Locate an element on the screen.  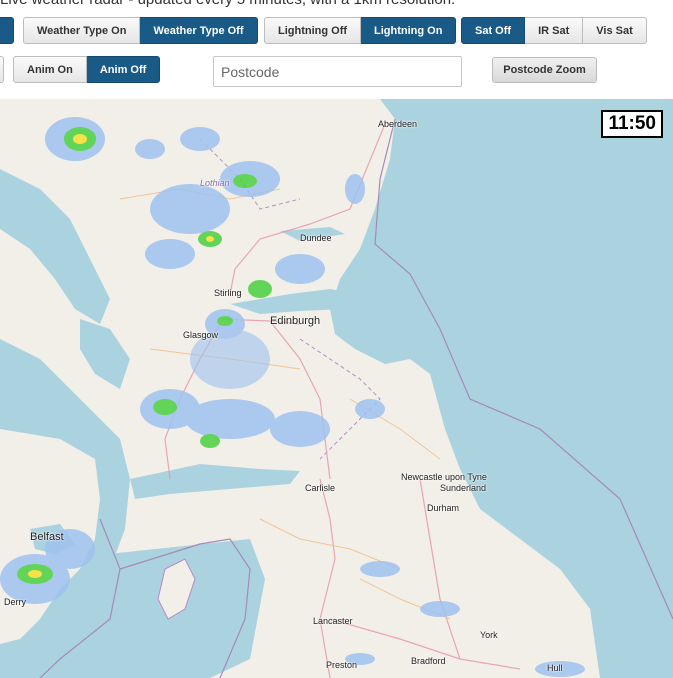
region-label-lothian: Lothian is located at coordinates (215, 183).